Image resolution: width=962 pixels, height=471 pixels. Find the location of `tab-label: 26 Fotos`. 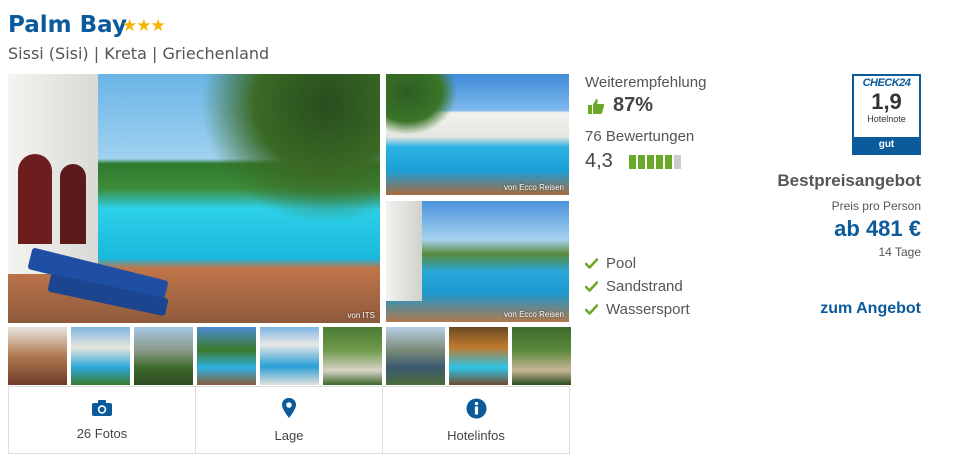

tab-label: 26 Fotos is located at coordinates (102, 433).